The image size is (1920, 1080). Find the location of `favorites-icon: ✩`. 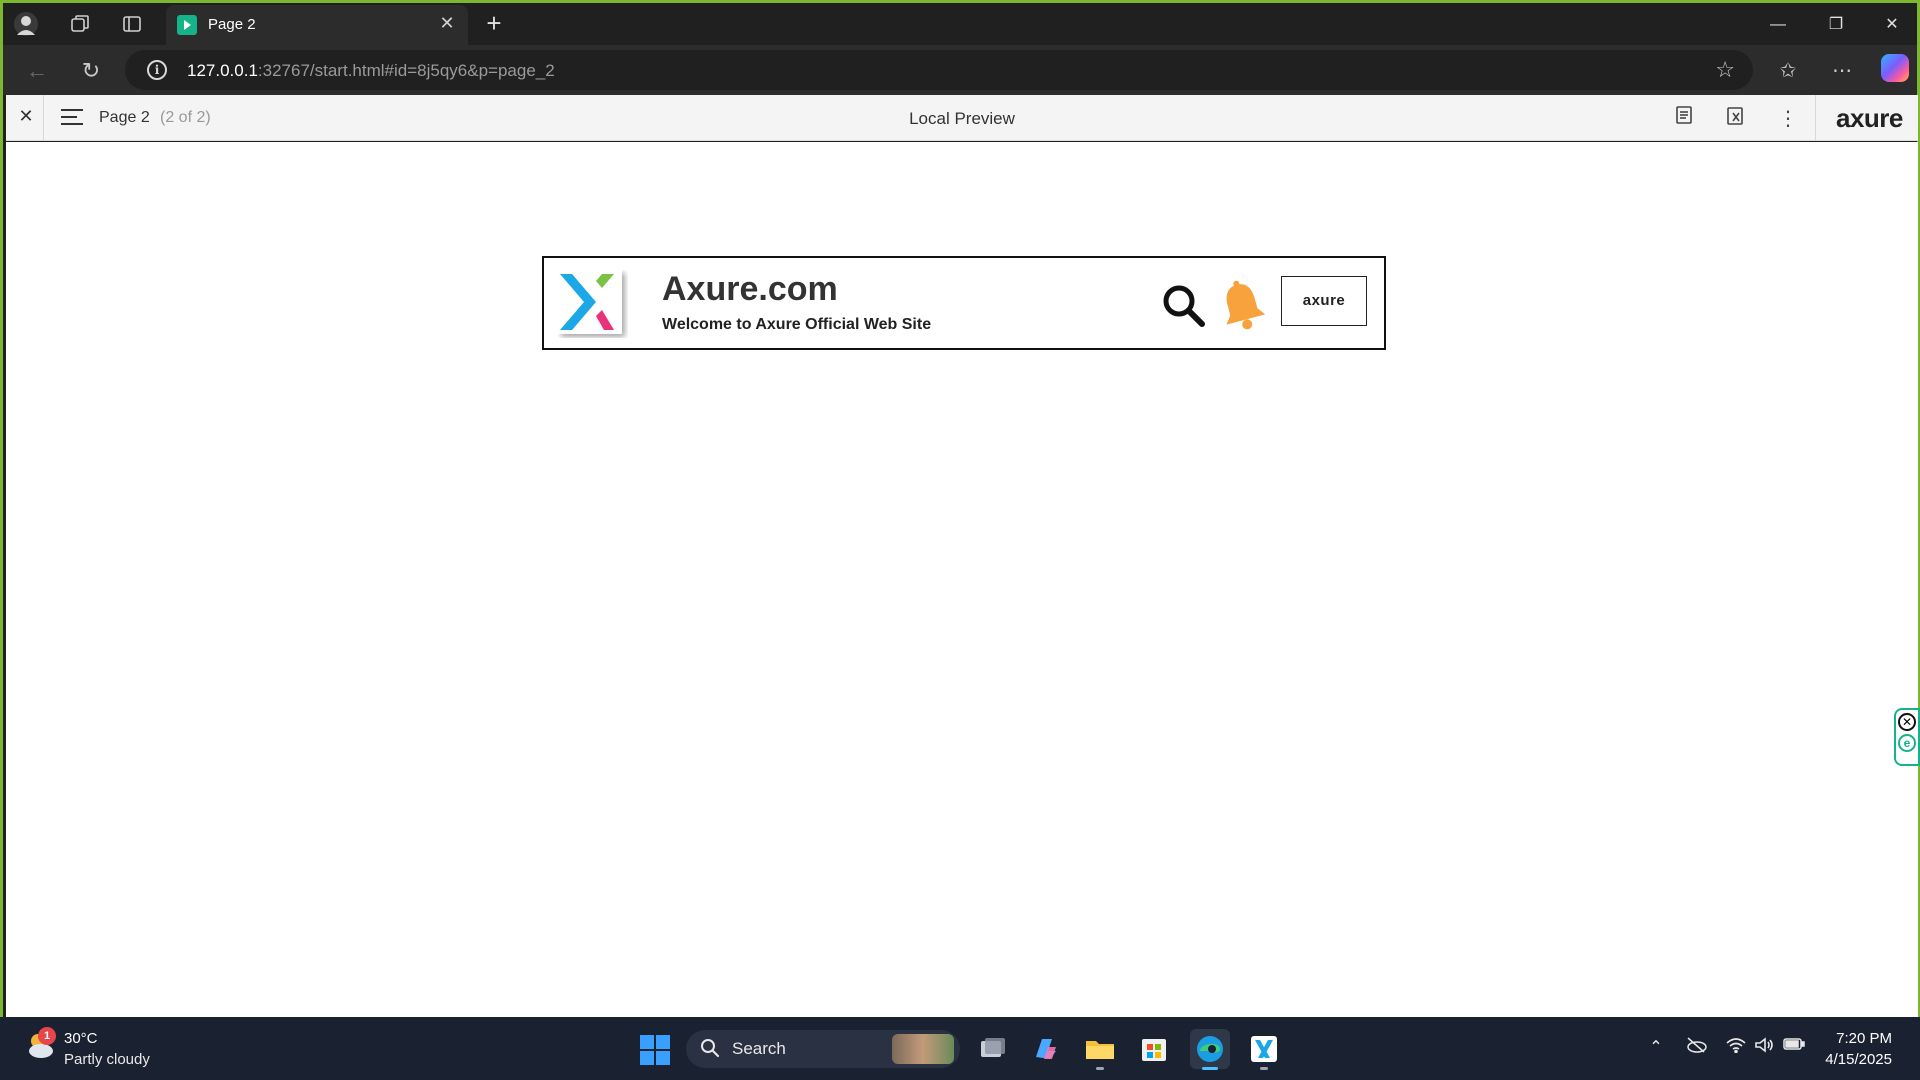

favorites-icon: ✩ is located at coordinates (1788, 71).